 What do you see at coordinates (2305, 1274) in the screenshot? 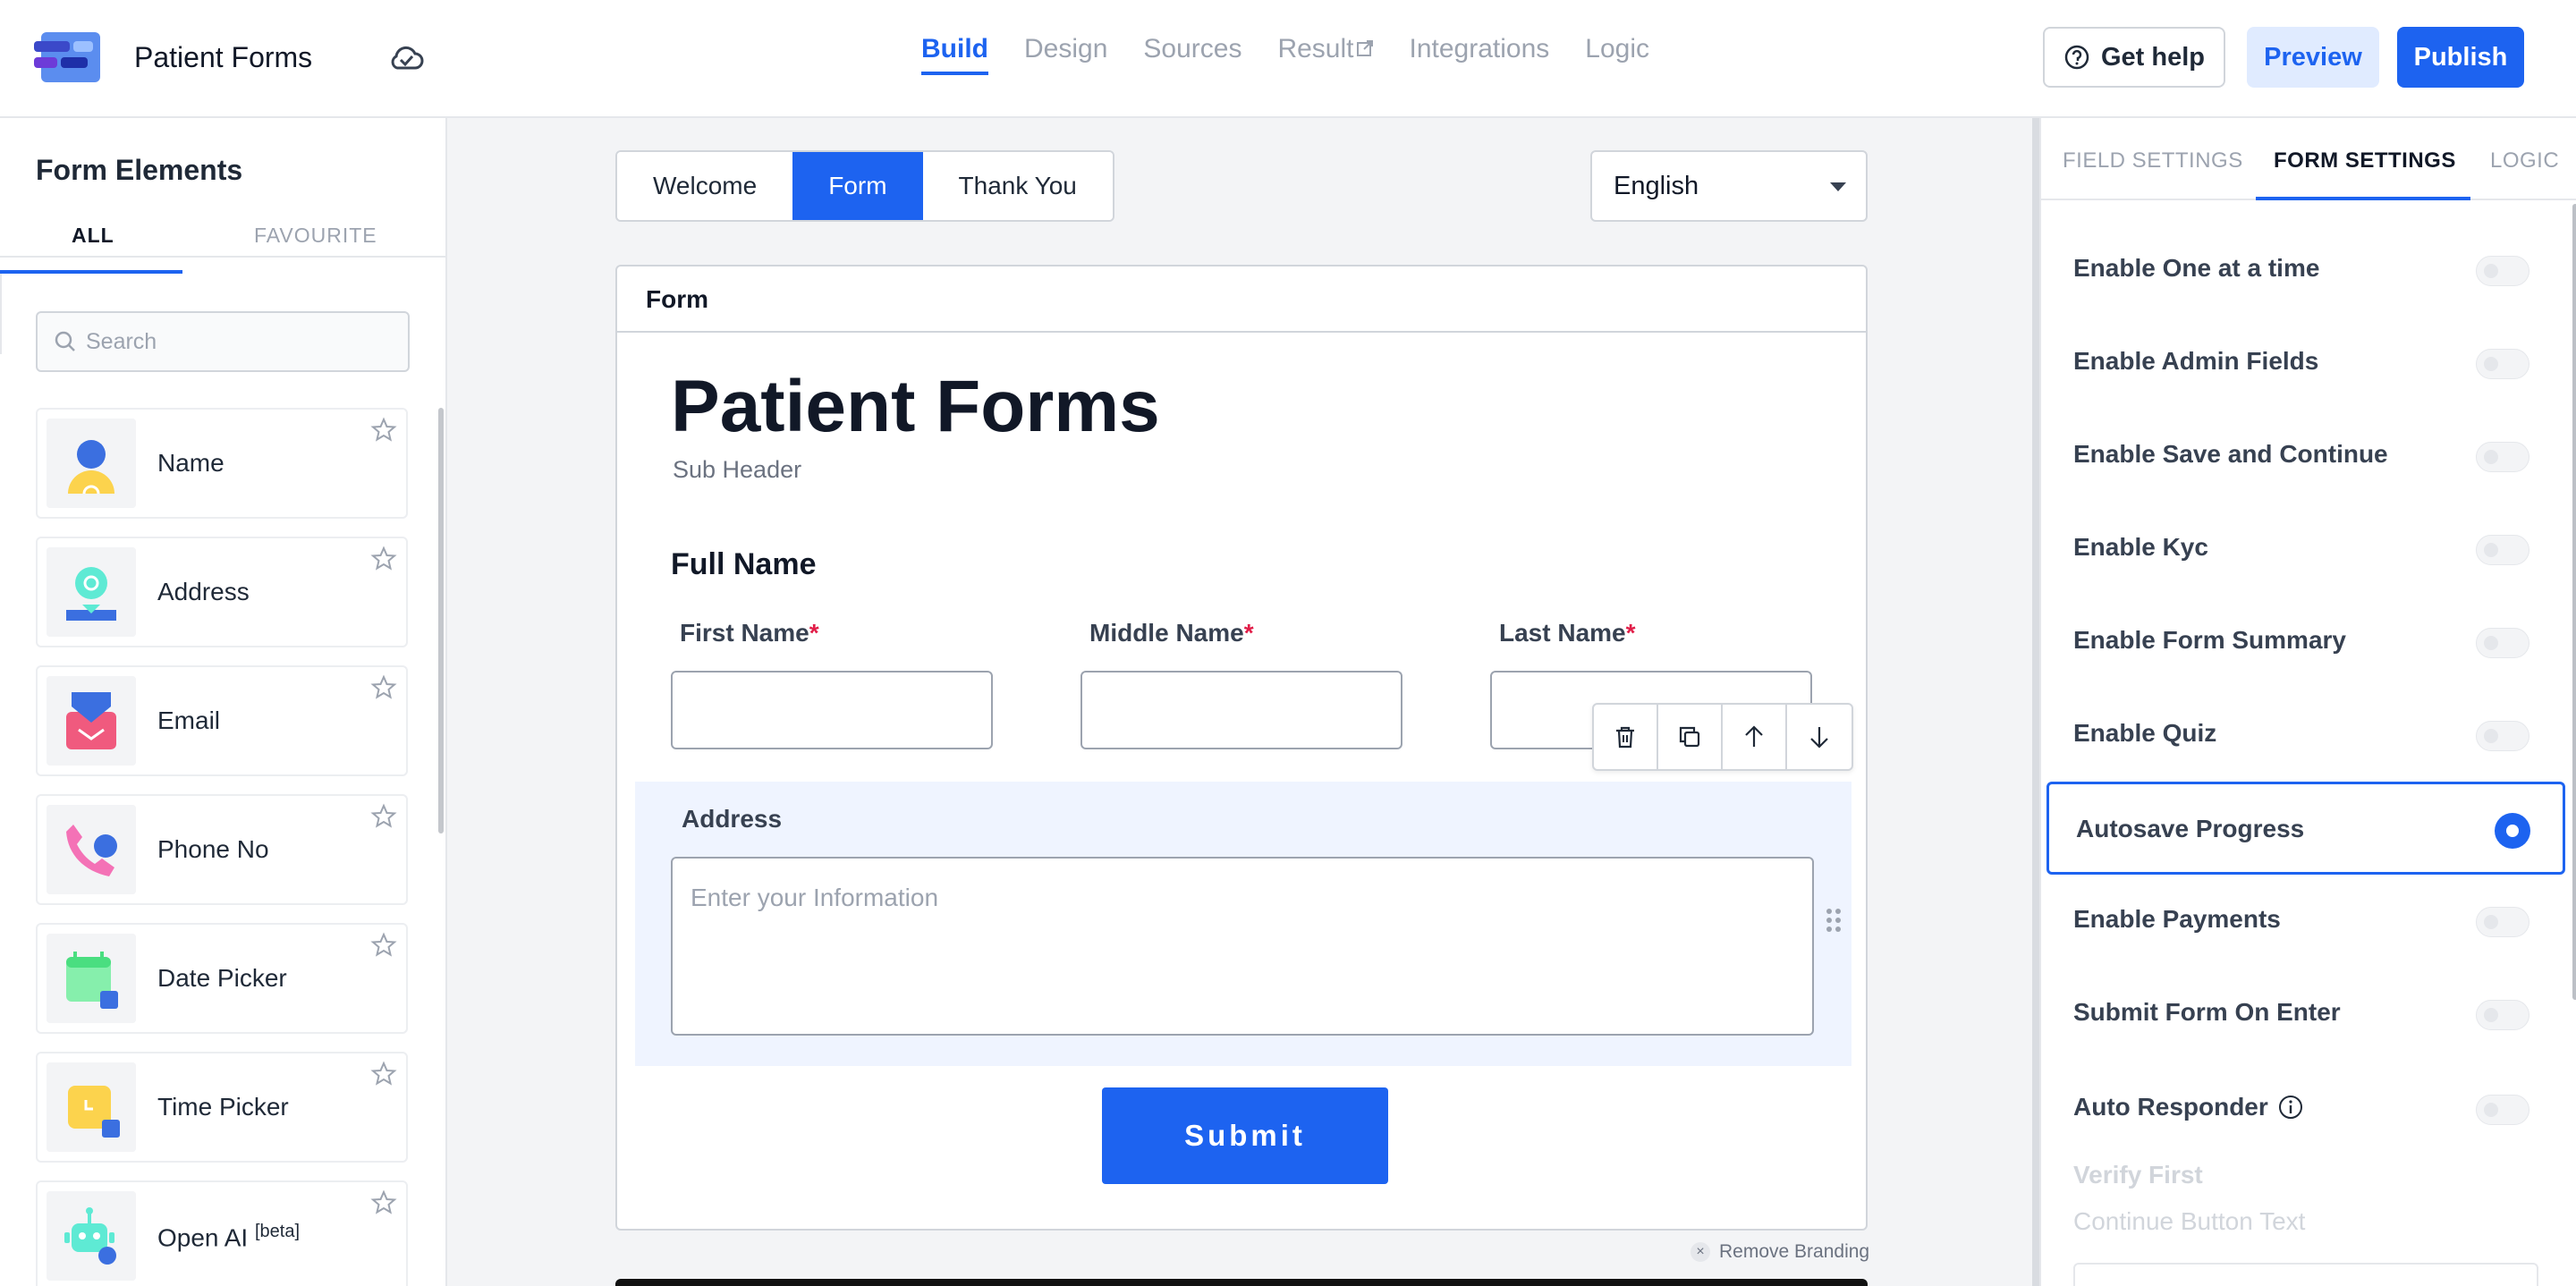
I see `continue-button-text-input` at bounding box center [2305, 1274].